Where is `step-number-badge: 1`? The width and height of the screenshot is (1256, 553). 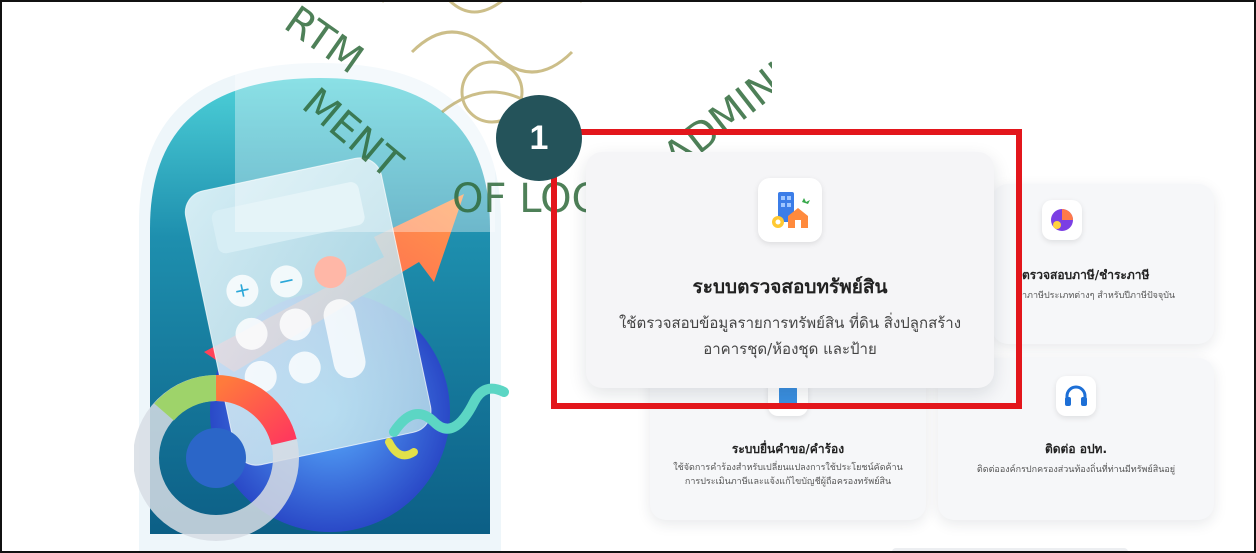 step-number-badge: 1 is located at coordinates (539, 138).